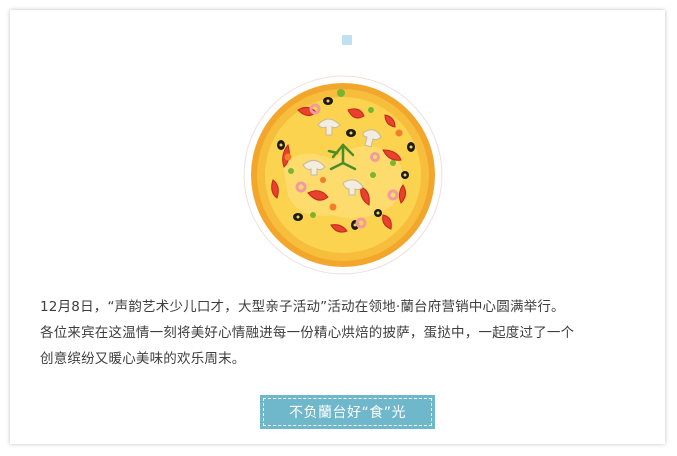  What do you see at coordinates (307, 333) in the screenshot?
I see `description-line-2: 各位来宾在这温情一刻将美好心情融进每一份精心烘焙的披萨，蛋挞中，一起度过了一个` at bounding box center [307, 333].